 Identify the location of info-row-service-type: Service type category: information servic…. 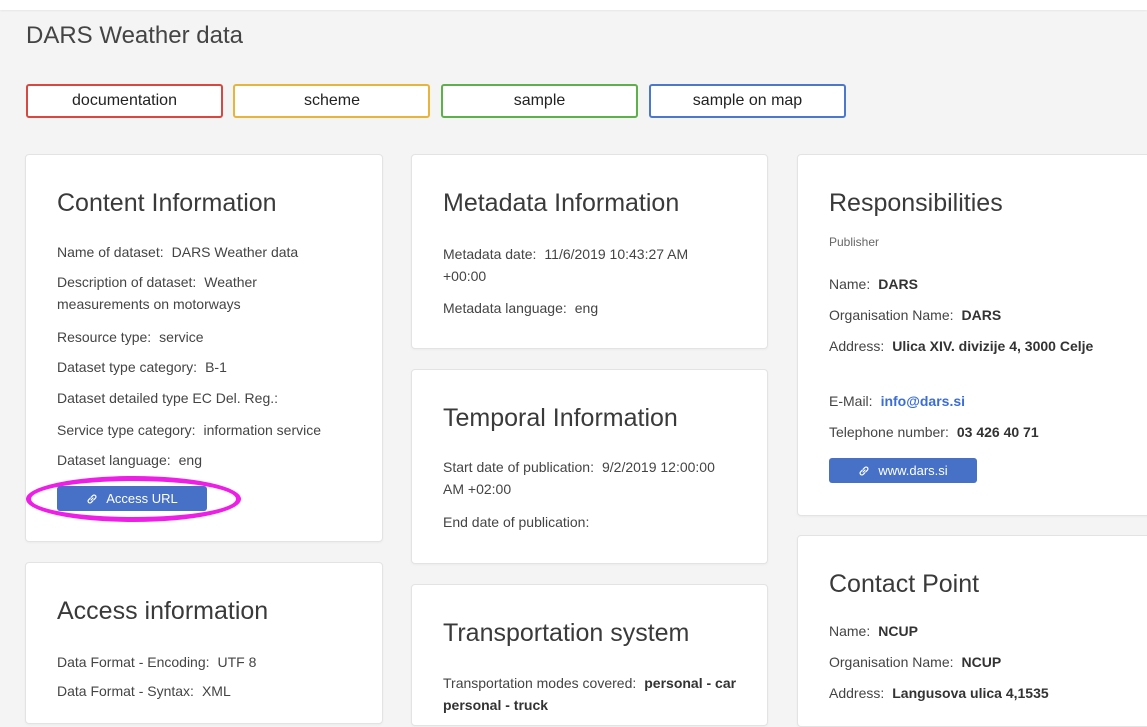
(189, 430).